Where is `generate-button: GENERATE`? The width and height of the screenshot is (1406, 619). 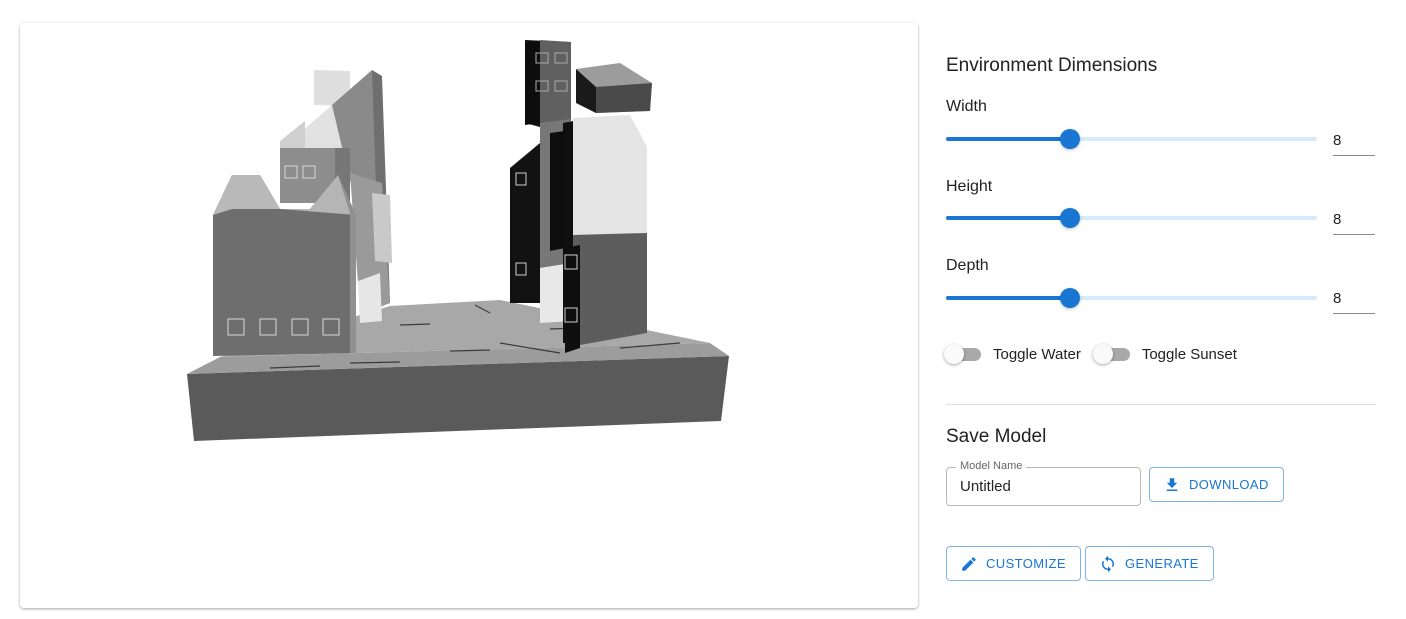
generate-button: GENERATE is located at coordinates (1149, 563).